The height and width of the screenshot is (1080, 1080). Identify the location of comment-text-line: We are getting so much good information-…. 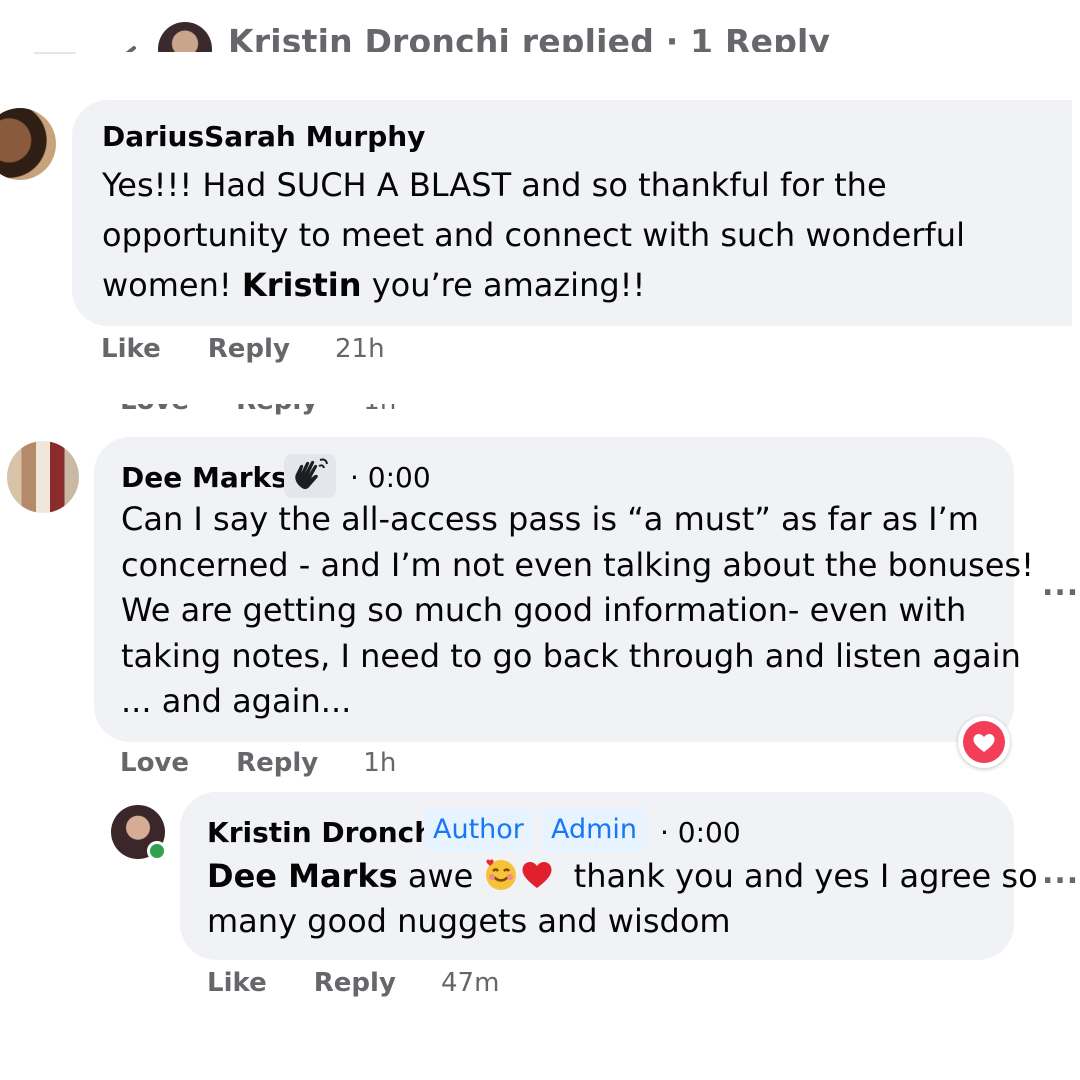
(544, 610).